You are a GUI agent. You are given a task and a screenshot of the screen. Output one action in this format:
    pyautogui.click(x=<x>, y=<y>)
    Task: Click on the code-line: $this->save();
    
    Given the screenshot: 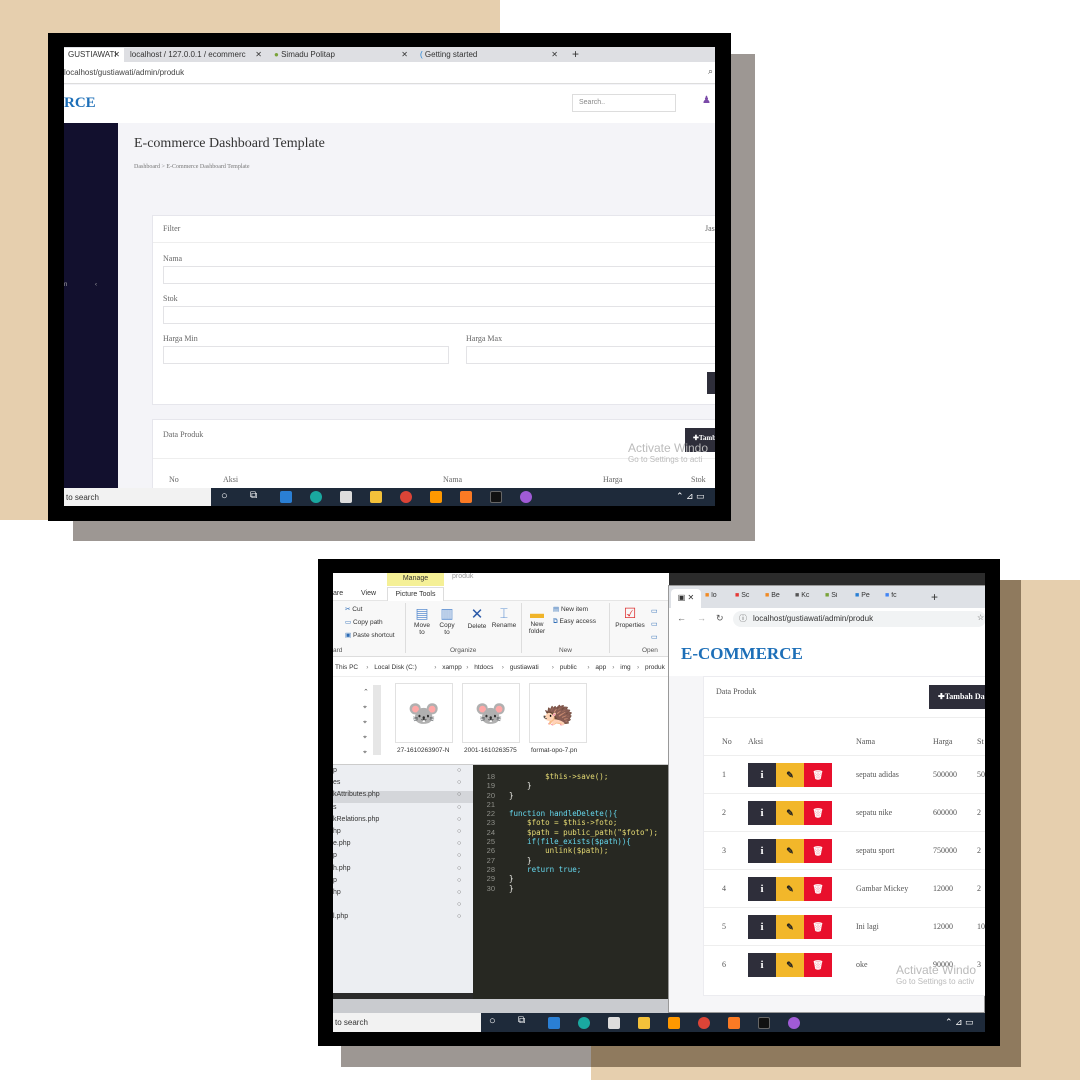 What is the action you would take?
    pyautogui.click(x=583, y=776)
    